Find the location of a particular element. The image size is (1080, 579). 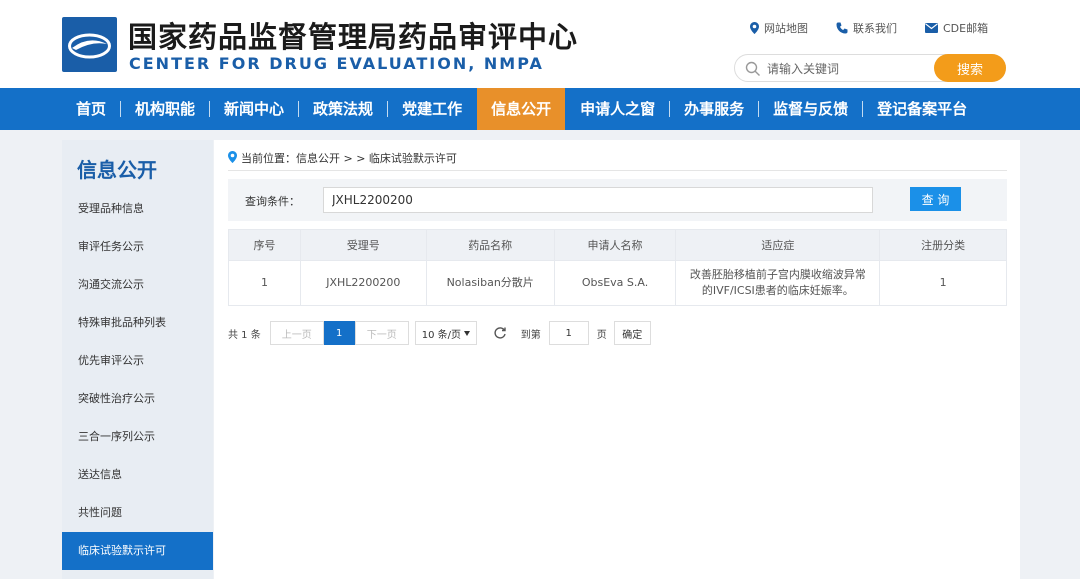

mail-link: CDE邮箱 is located at coordinates (956, 28).